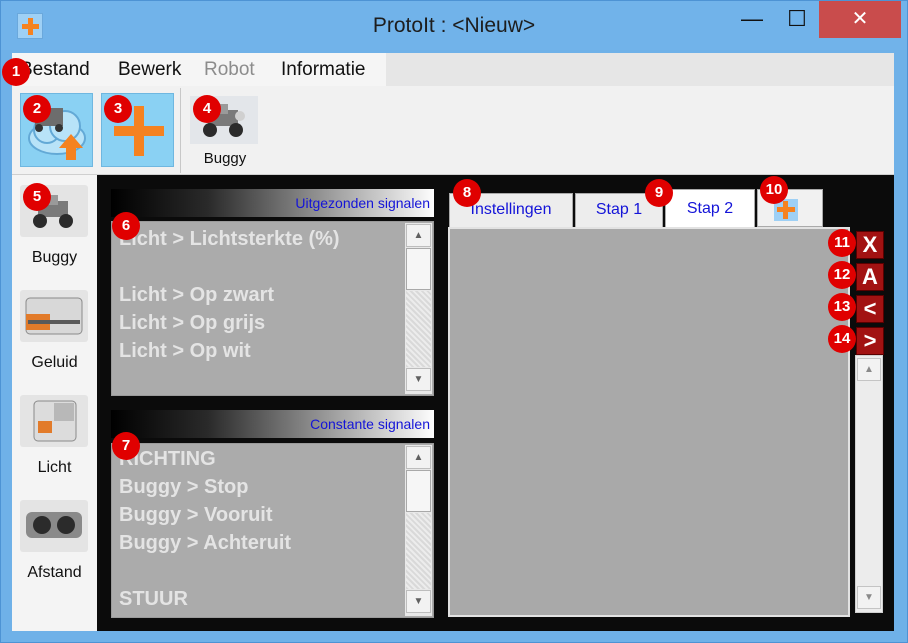 The height and width of the screenshot is (643, 908). Describe the element at coordinates (467, 193) in the screenshot. I see `annotation-badge: 8` at that location.